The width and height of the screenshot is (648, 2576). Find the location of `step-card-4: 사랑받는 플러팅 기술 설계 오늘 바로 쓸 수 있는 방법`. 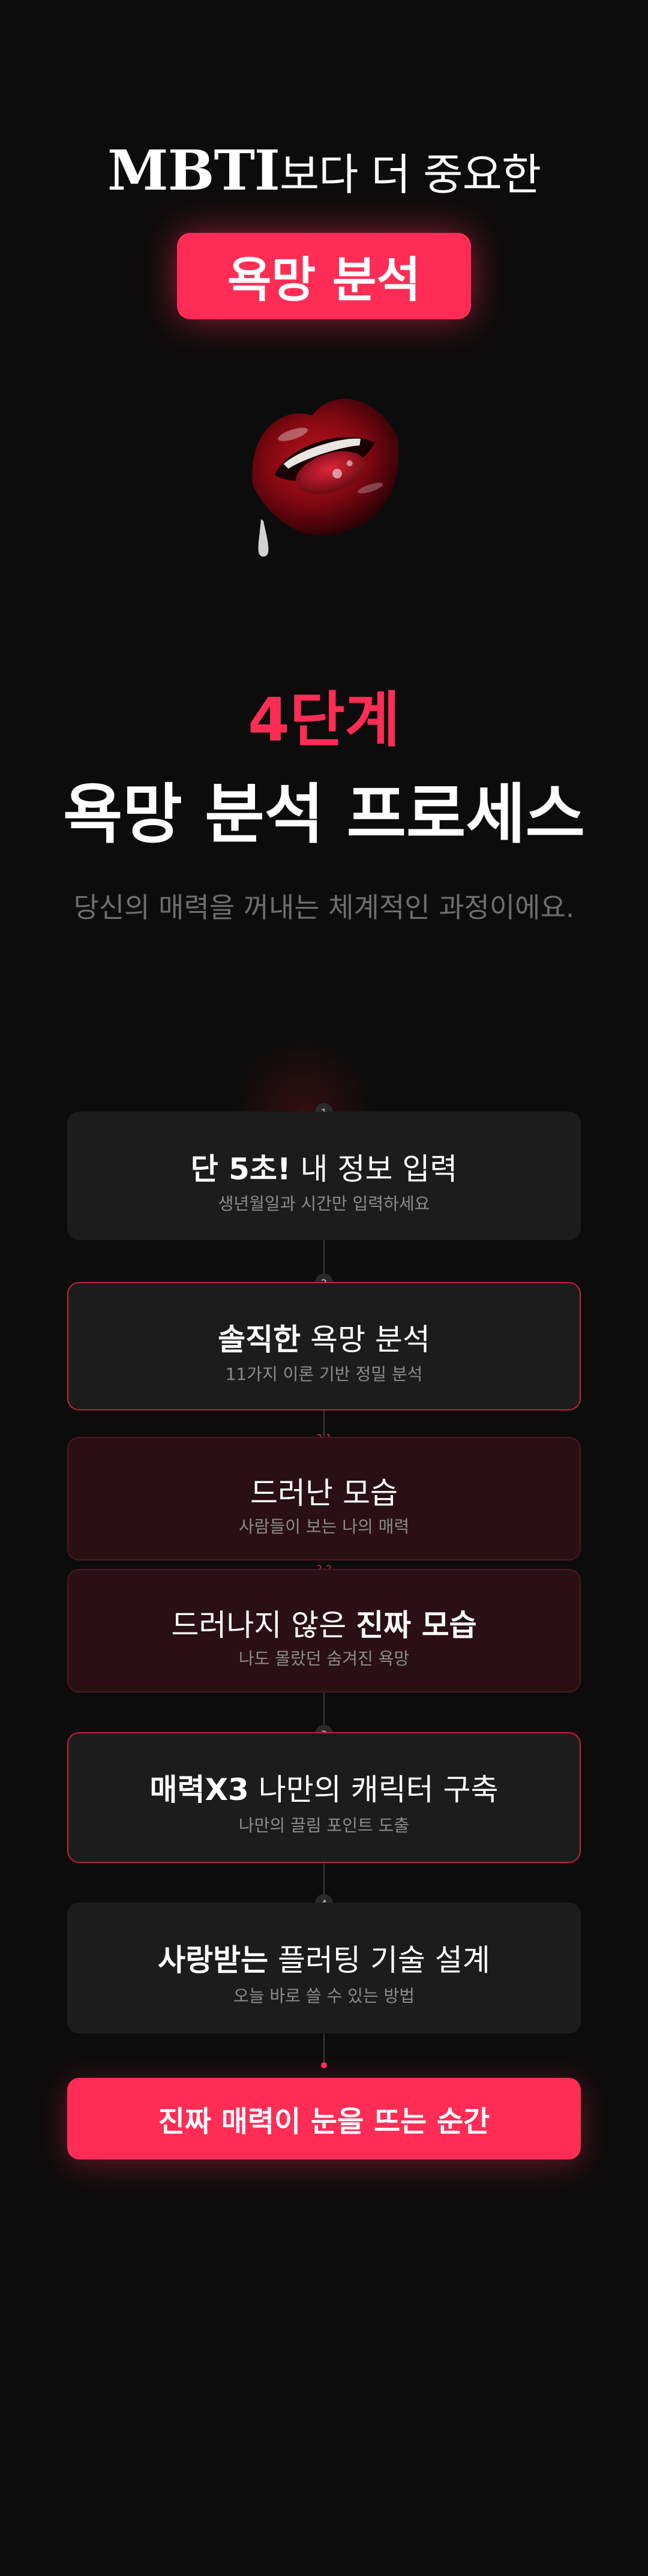

step-card-4: 사랑받는 플러팅 기술 설계 오늘 바로 쓸 수 있는 방법 is located at coordinates (324, 1968).